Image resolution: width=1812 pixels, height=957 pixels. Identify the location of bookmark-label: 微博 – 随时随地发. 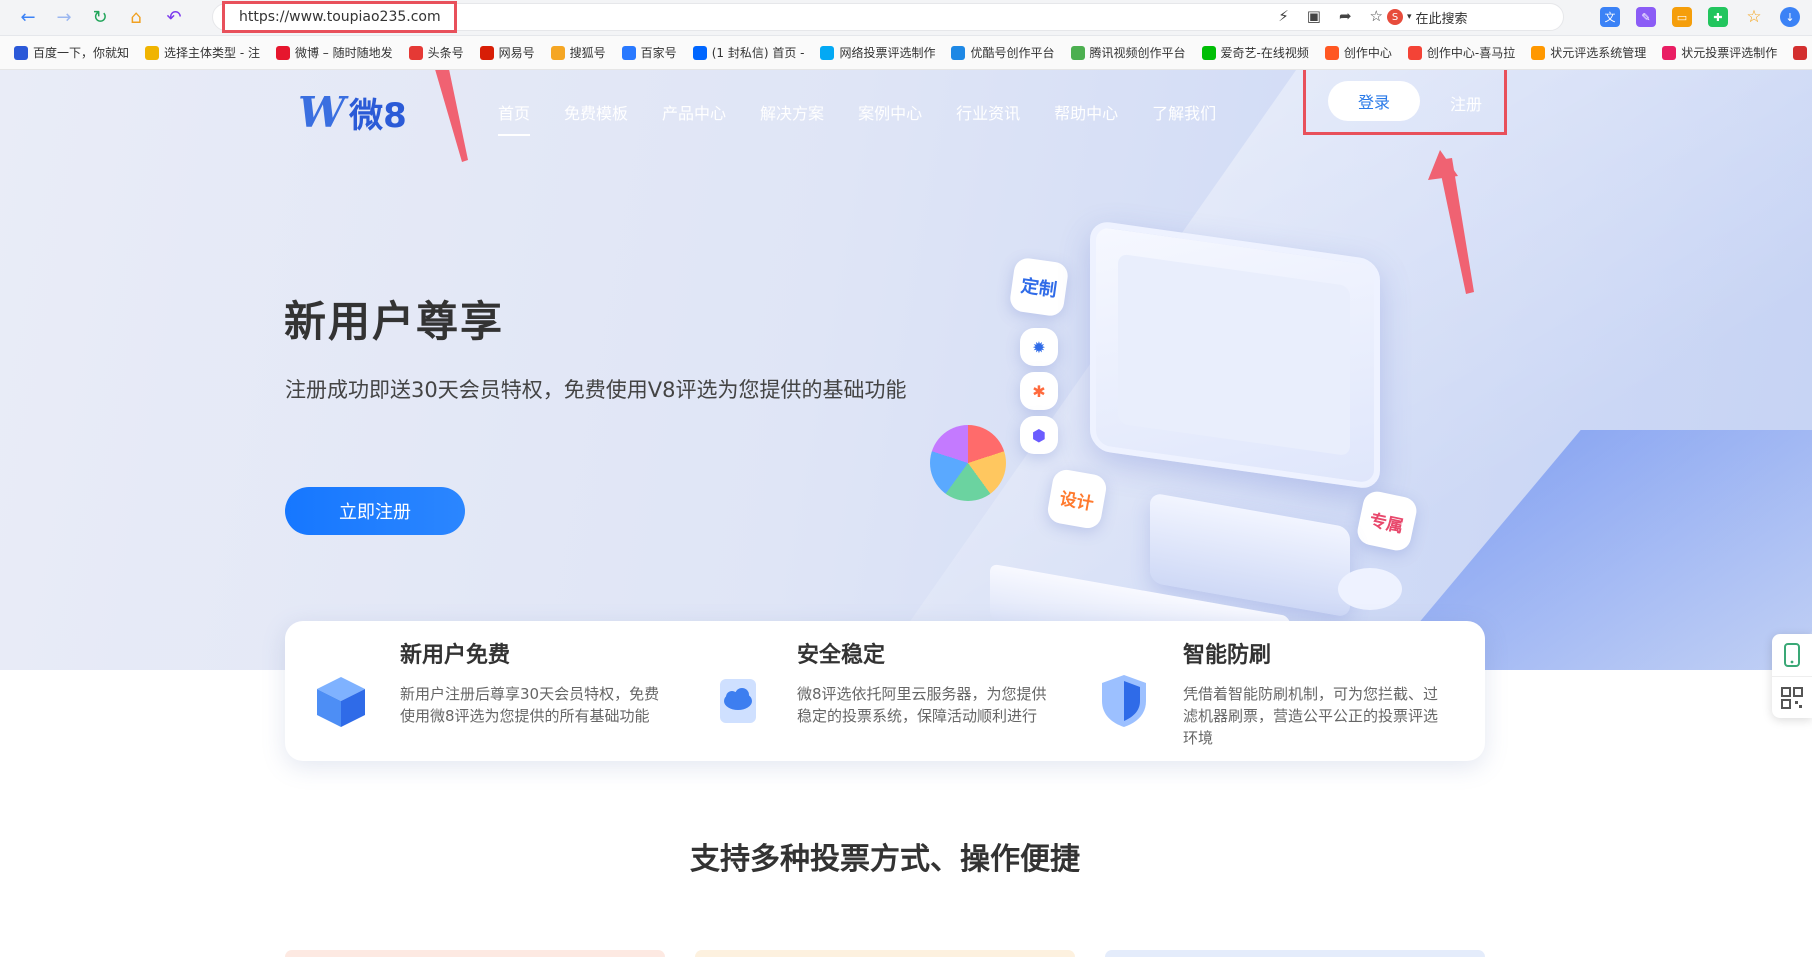
(343, 53).